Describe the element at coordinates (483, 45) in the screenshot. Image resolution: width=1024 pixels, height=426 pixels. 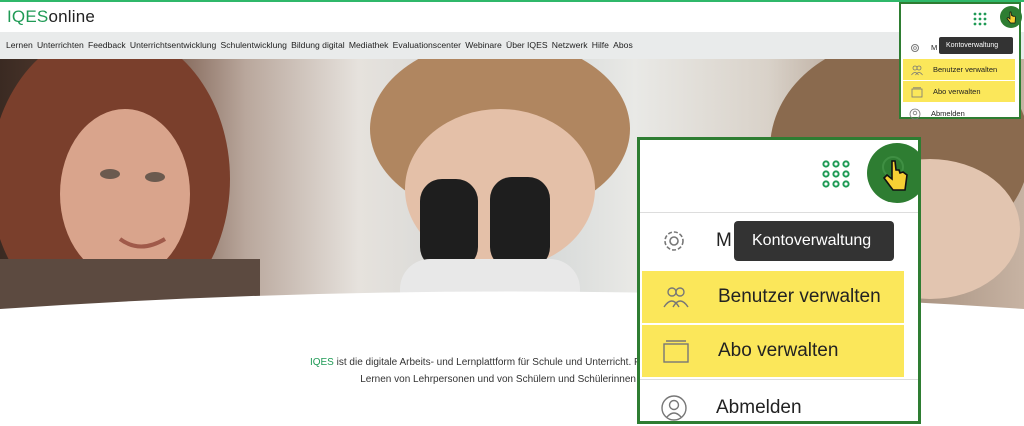
I see `nav-item-webinare: Webinare` at that location.